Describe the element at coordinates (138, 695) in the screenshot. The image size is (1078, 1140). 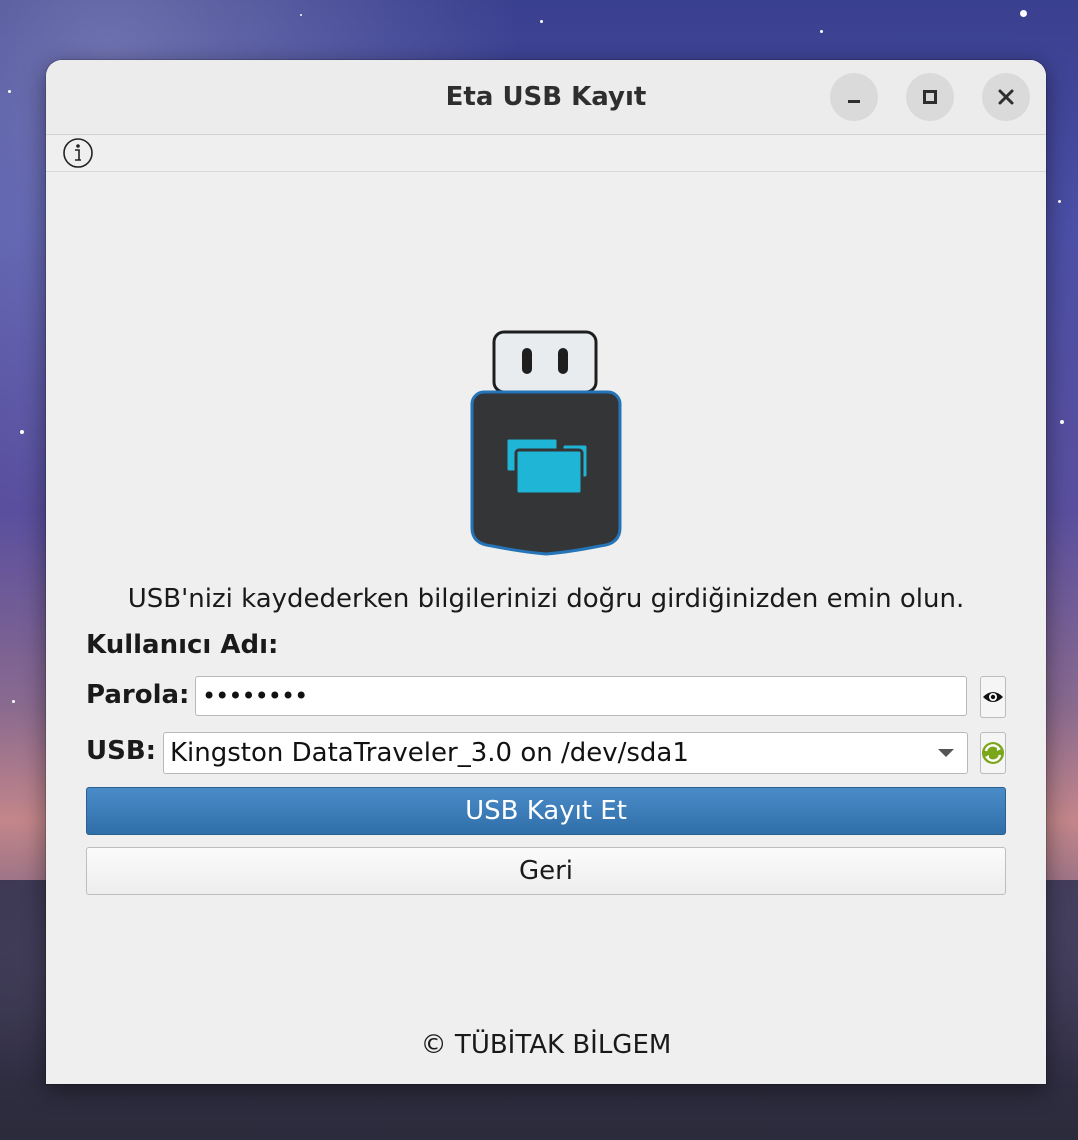
I see `password-label: Parola:` at that location.